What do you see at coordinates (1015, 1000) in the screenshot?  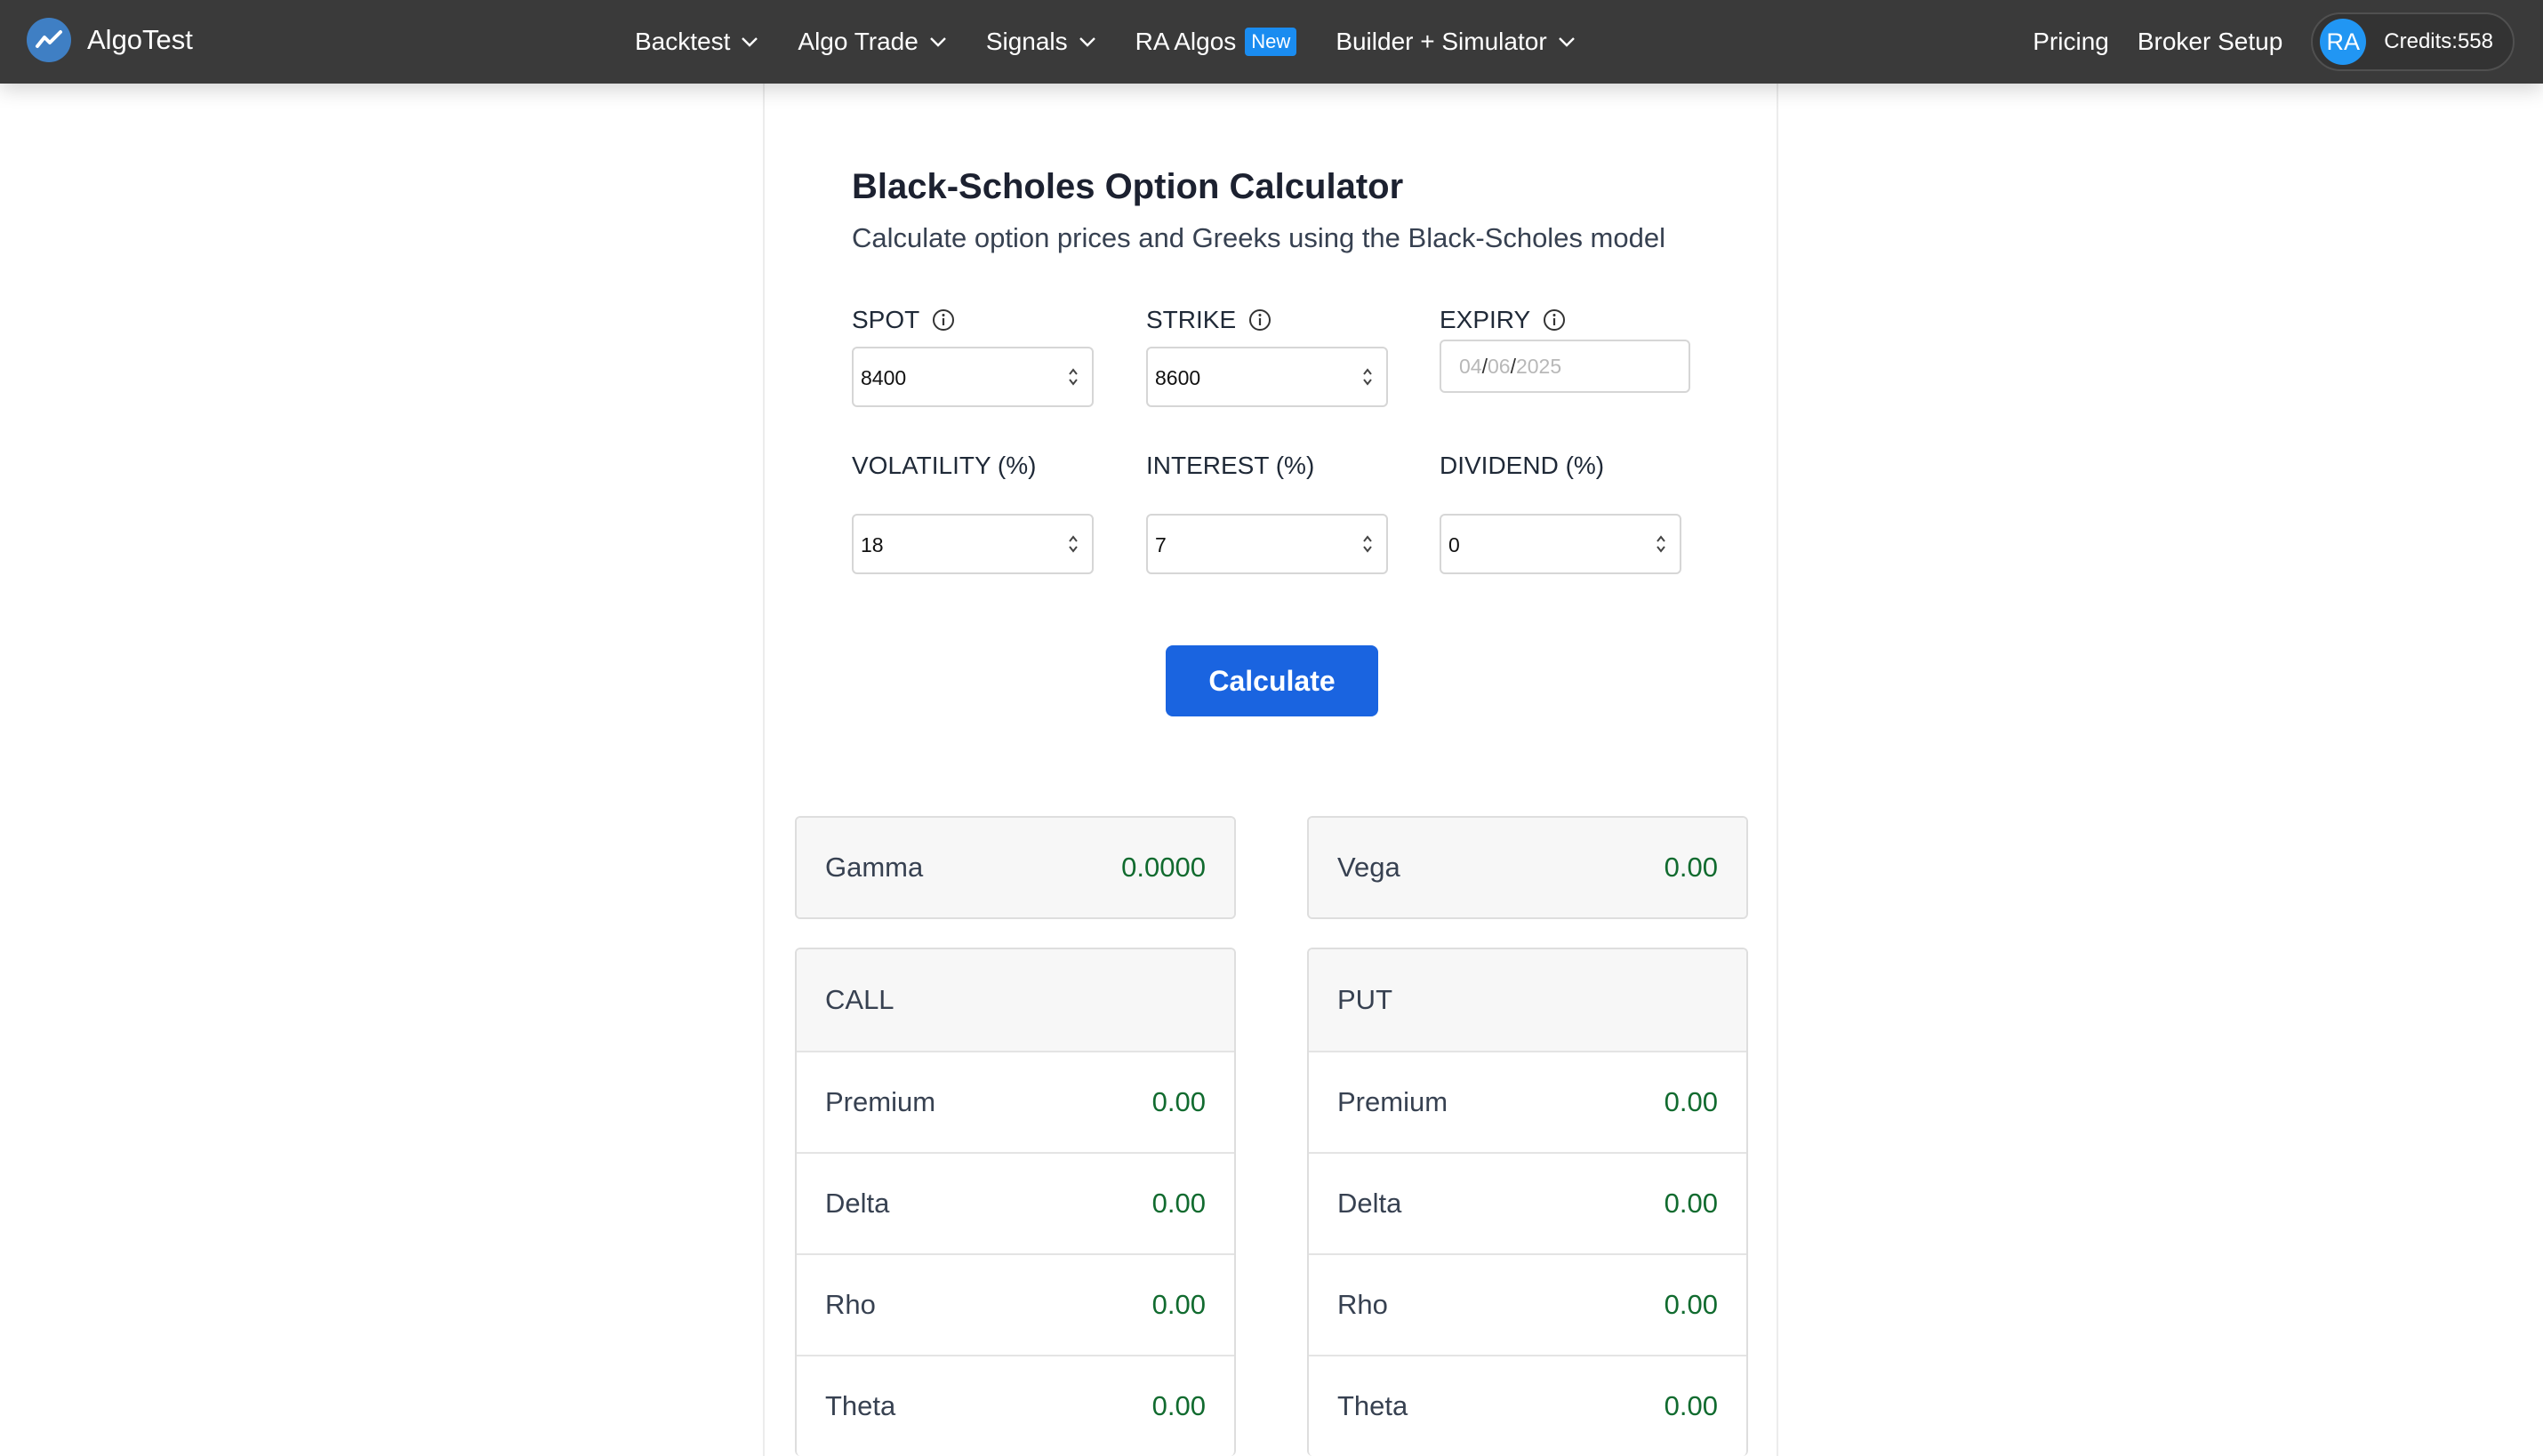 I see `call-header: CALL` at bounding box center [1015, 1000].